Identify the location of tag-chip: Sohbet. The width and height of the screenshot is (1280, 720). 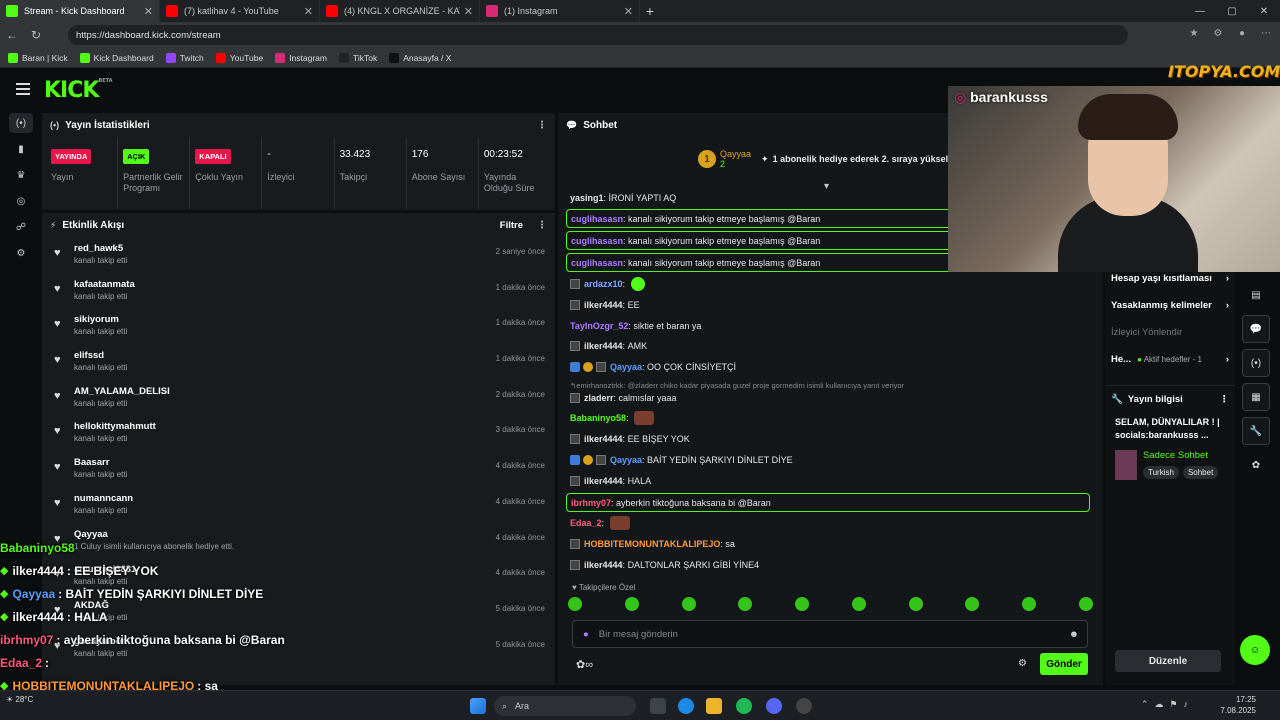
(1200, 472).